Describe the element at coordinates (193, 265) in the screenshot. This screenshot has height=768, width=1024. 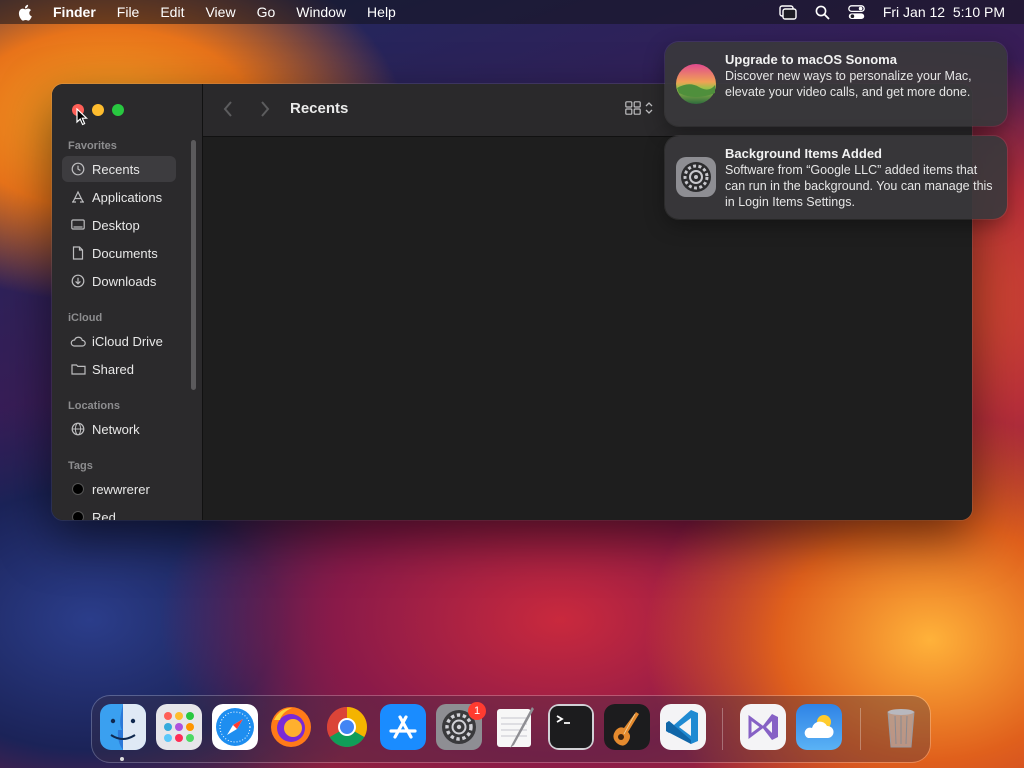
I see `sidebar-scrollbar` at that location.